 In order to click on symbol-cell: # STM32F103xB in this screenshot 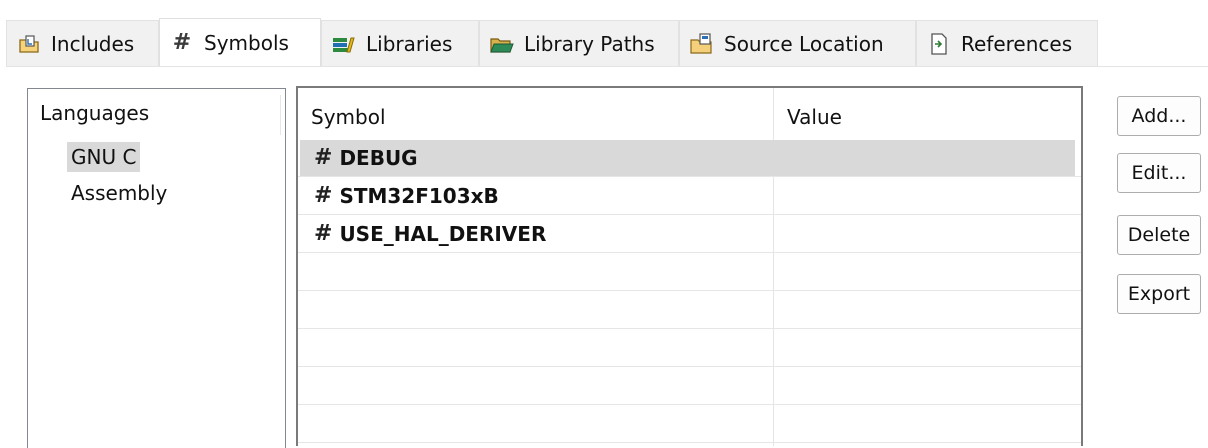, I will do `click(406, 195)`.